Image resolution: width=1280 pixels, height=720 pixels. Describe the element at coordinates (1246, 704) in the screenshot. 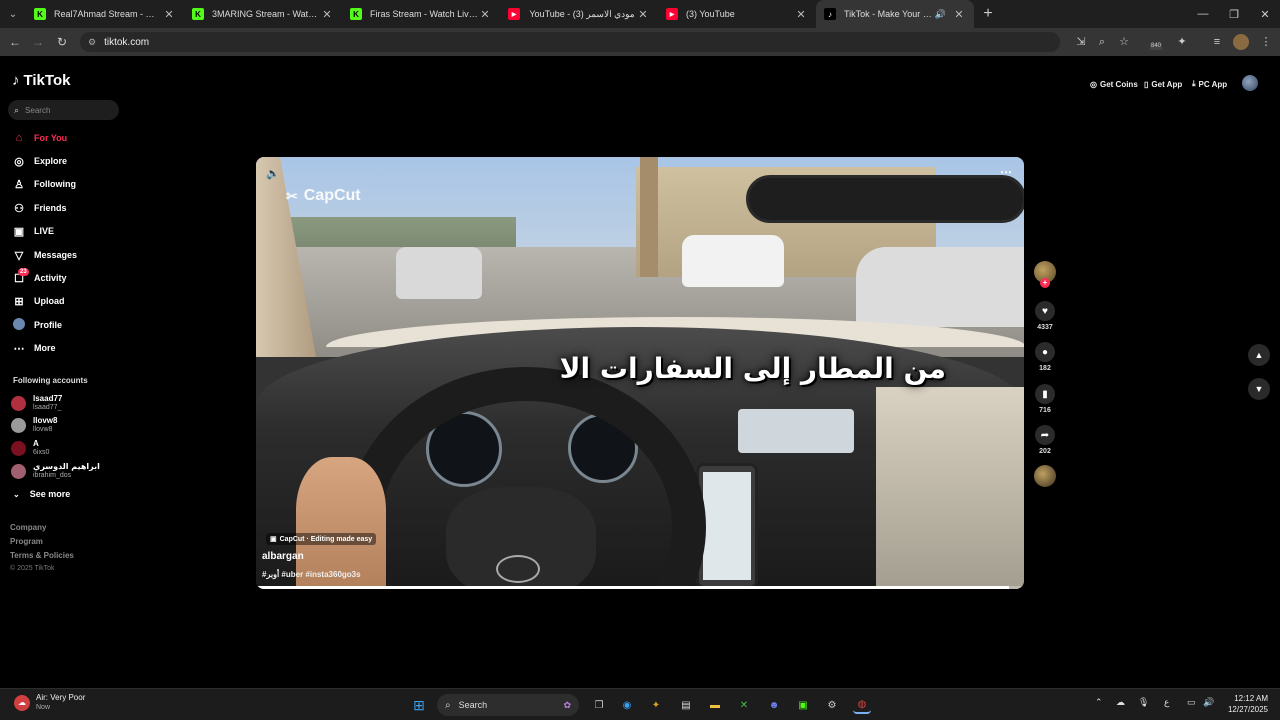

I see `system-clock: 12:12 AM 12/27/2025` at that location.